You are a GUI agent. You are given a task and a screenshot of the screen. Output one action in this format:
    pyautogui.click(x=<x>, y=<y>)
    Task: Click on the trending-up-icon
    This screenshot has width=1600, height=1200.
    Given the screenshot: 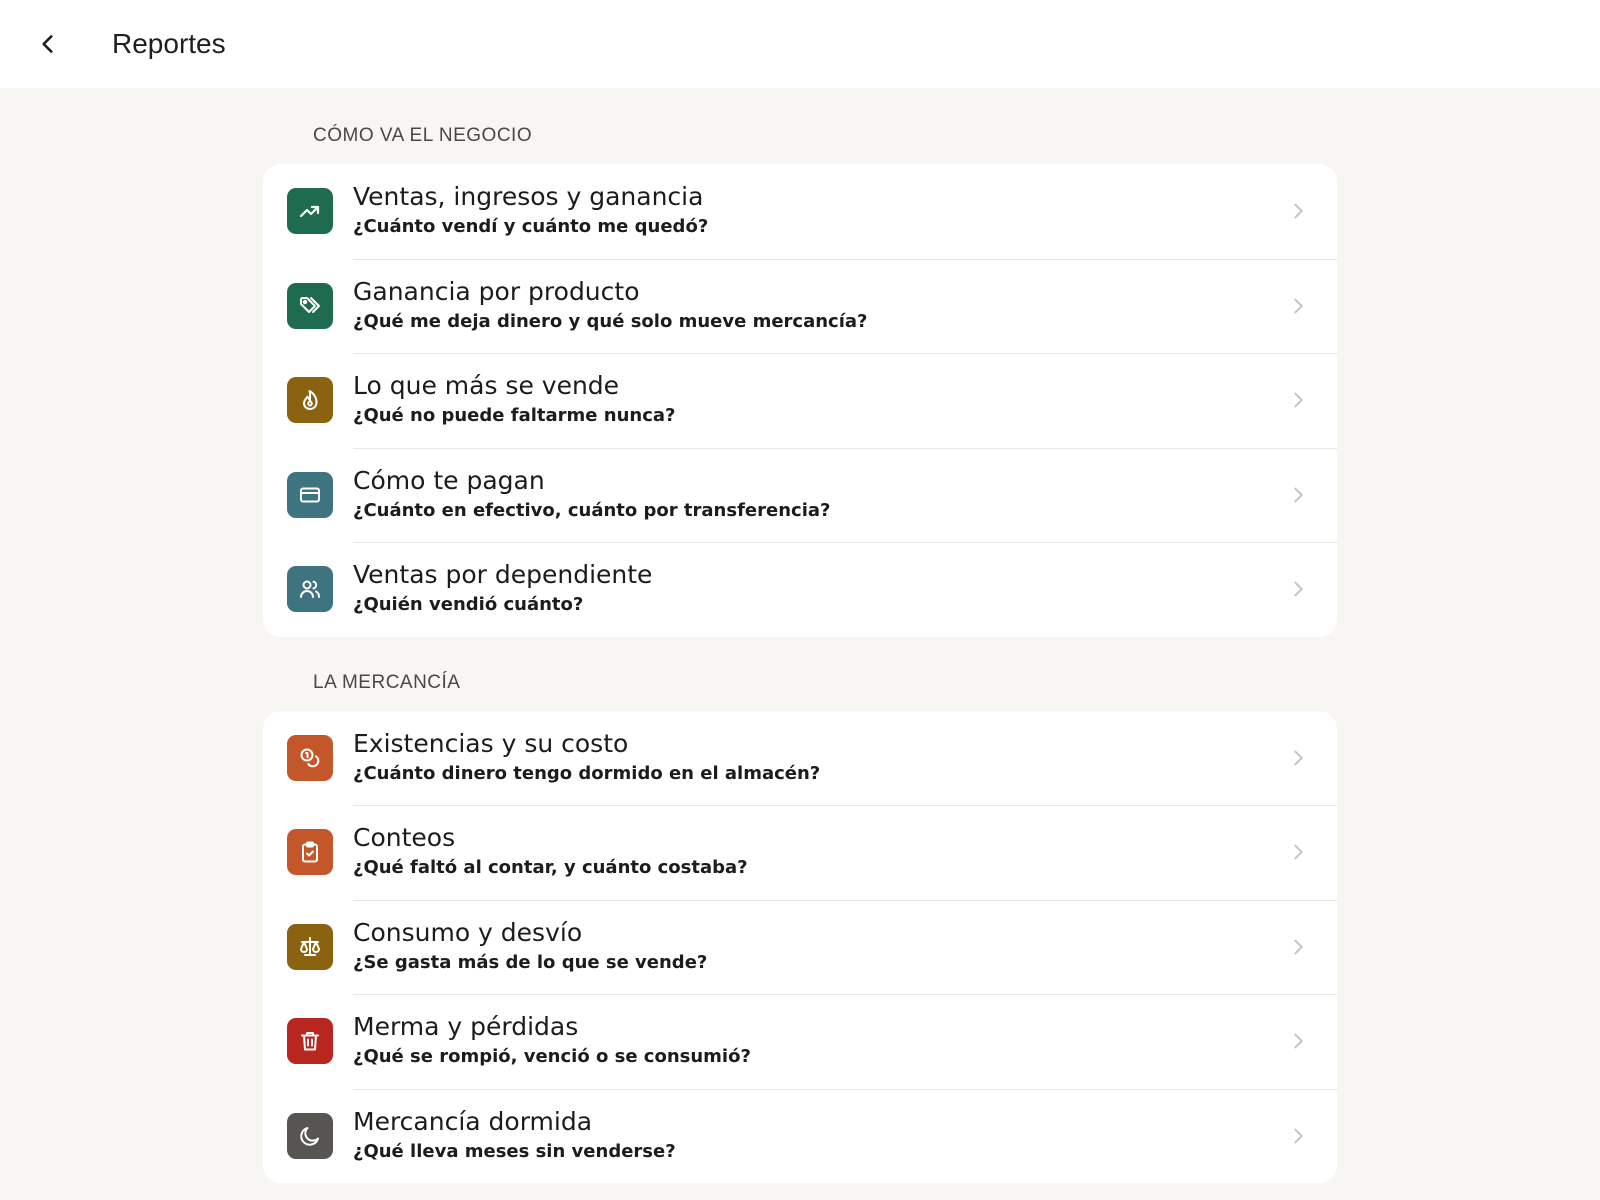 What is the action you would take?
    pyautogui.click(x=310, y=211)
    